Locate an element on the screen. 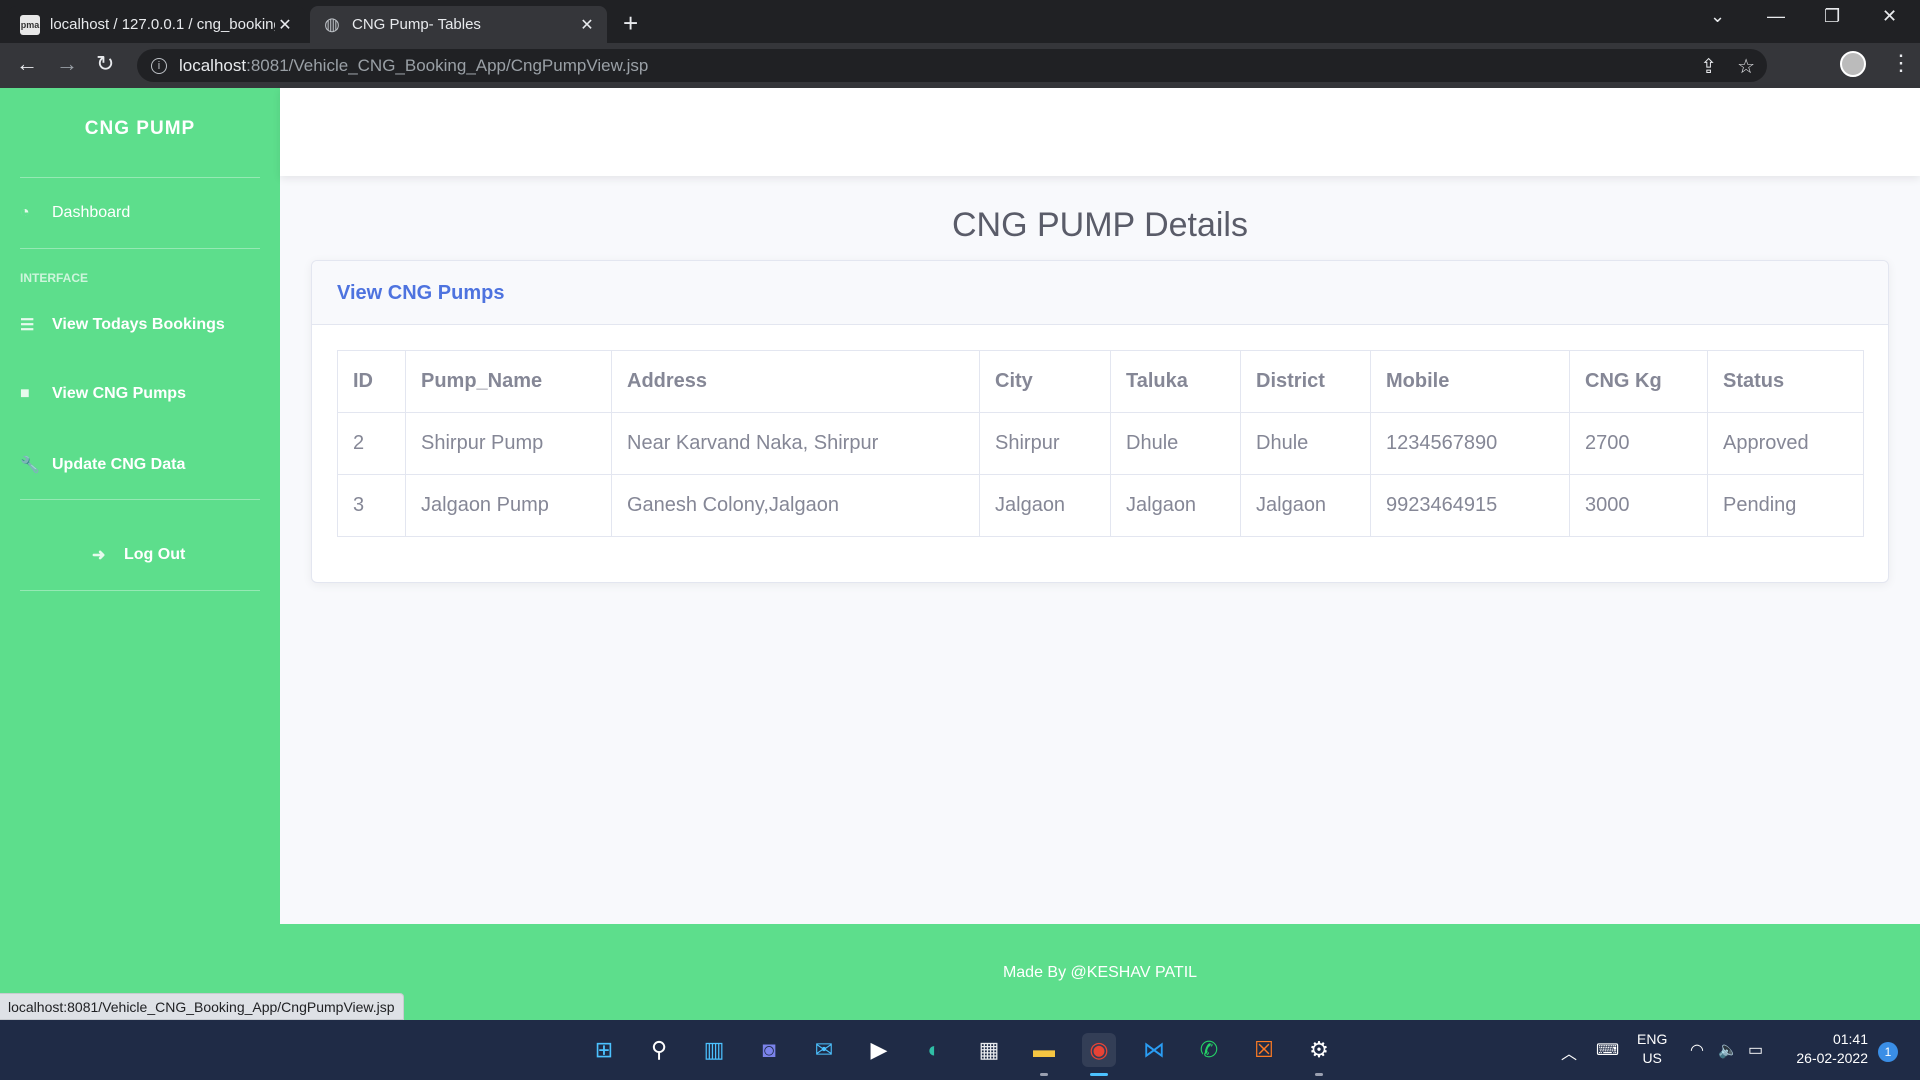  language-indicator: ENG US is located at coordinates (1652, 1049).